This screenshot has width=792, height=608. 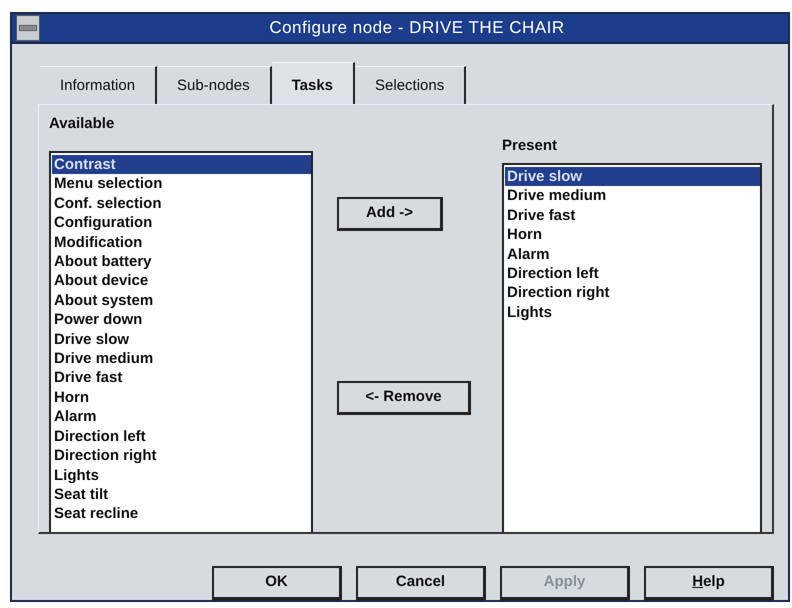 What do you see at coordinates (417, 28) in the screenshot?
I see `window-title: Configure node - DRIVE THE CHAIR` at bounding box center [417, 28].